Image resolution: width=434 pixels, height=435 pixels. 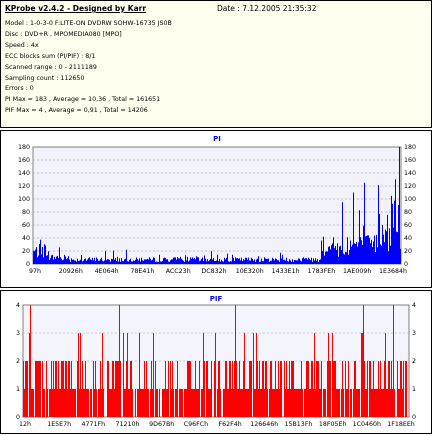 What do you see at coordinates (18, 333) in the screenshot?
I see `y-tick-label-left: 3` at bounding box center [18, 333].